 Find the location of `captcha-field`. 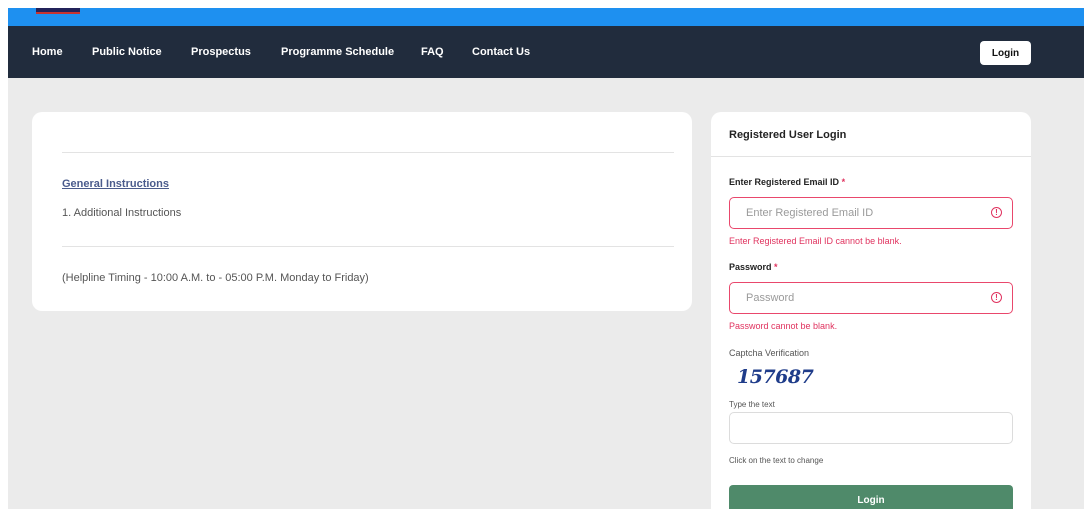

captcha-field is located at coordinates (871, 428).